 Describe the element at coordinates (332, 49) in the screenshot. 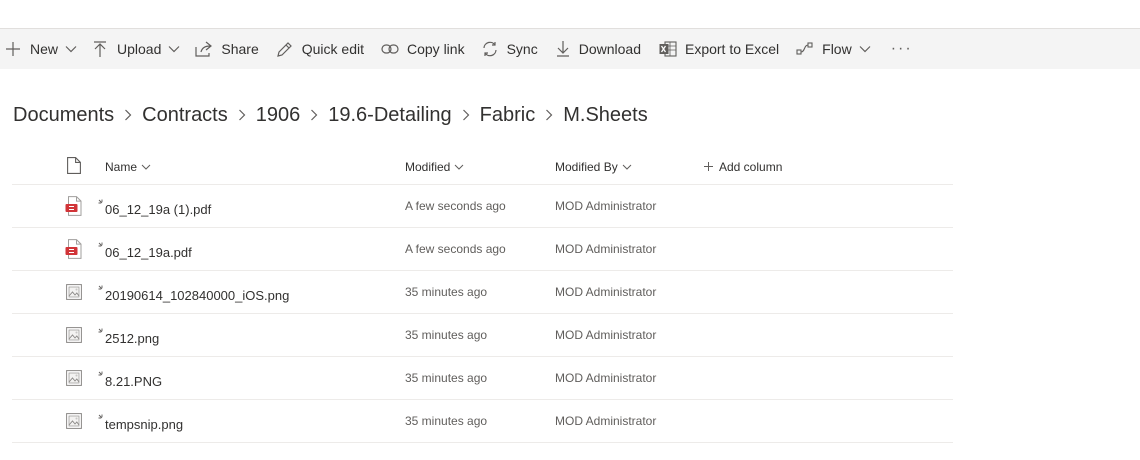

I see `quick-edit-label: Quick edit` at that location.